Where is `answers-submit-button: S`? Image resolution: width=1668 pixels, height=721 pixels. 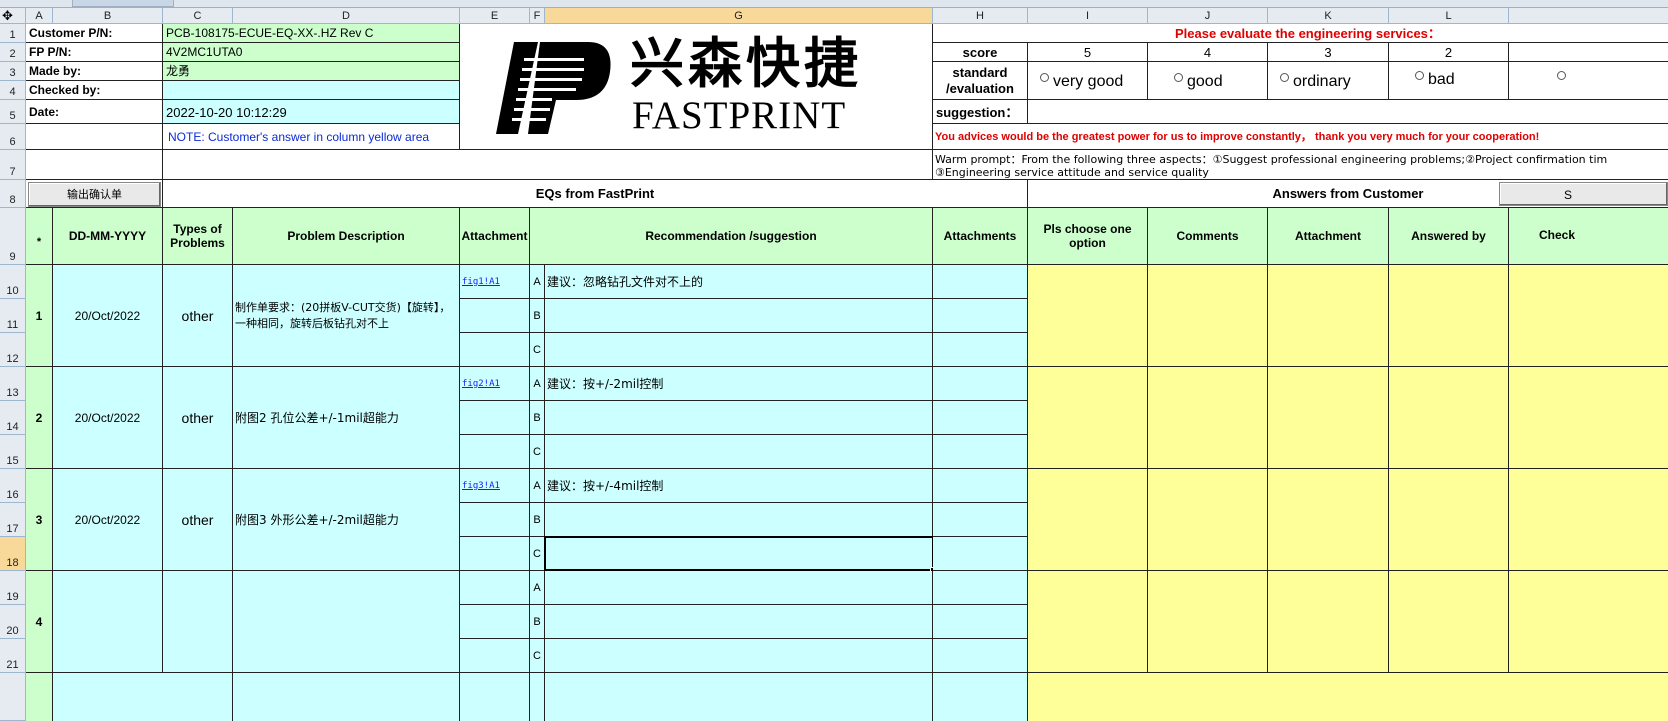 answers-submit-button: S is located at coordinates (1583, 194).